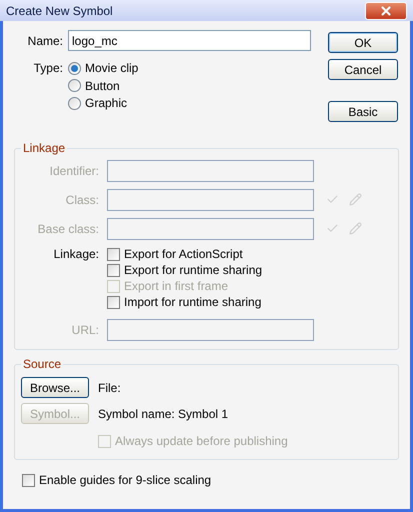  What do you see at coordinates (189, 40) in the screenshot?
I see `name-field: logo_mc` at bounding box center [189, 40].